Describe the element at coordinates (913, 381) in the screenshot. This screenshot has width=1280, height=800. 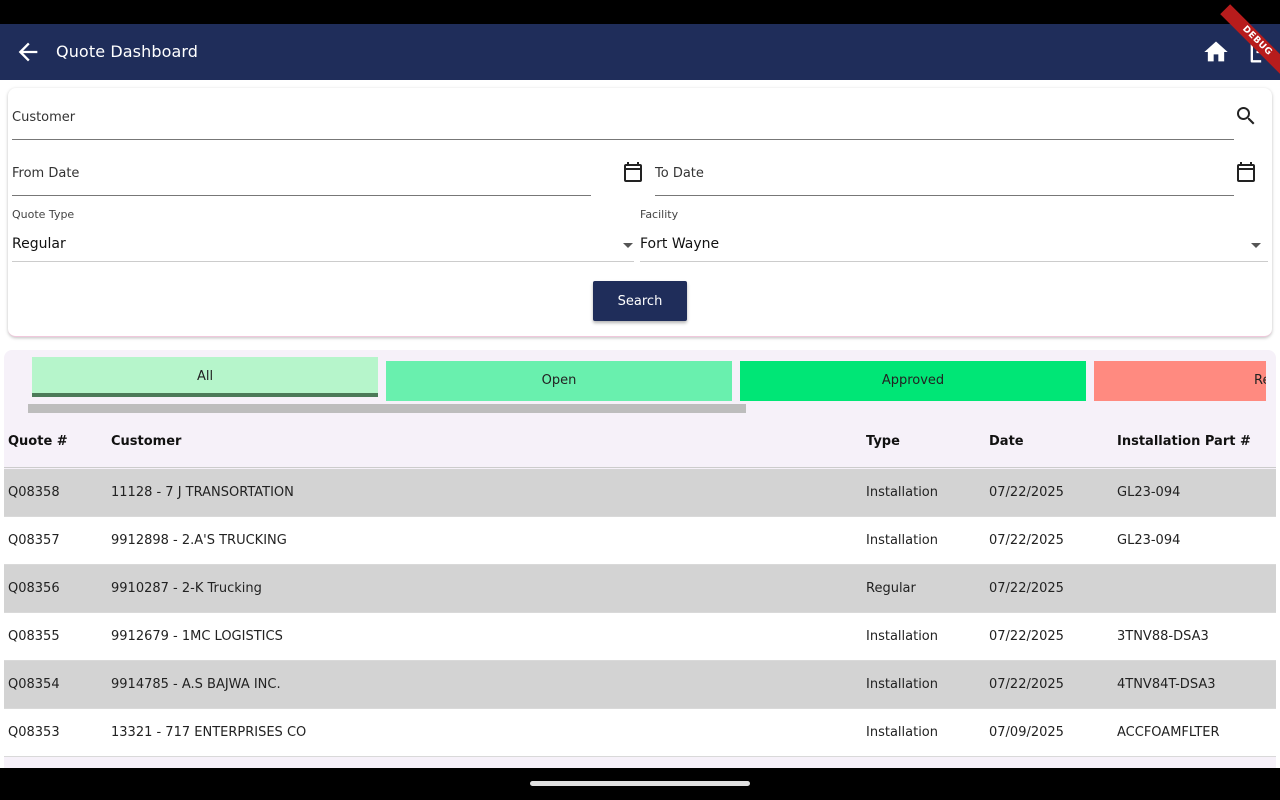
I see `tab-approved: Approved` at that location.